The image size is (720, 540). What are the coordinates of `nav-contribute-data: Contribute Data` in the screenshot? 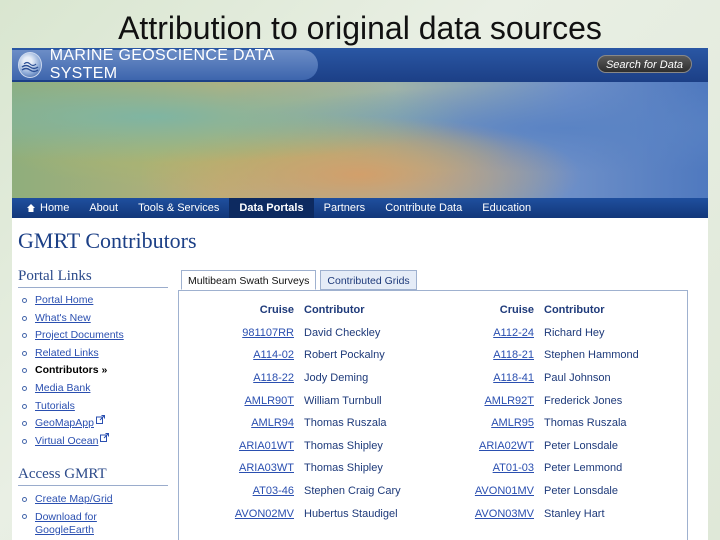 It's located at (423, 208).